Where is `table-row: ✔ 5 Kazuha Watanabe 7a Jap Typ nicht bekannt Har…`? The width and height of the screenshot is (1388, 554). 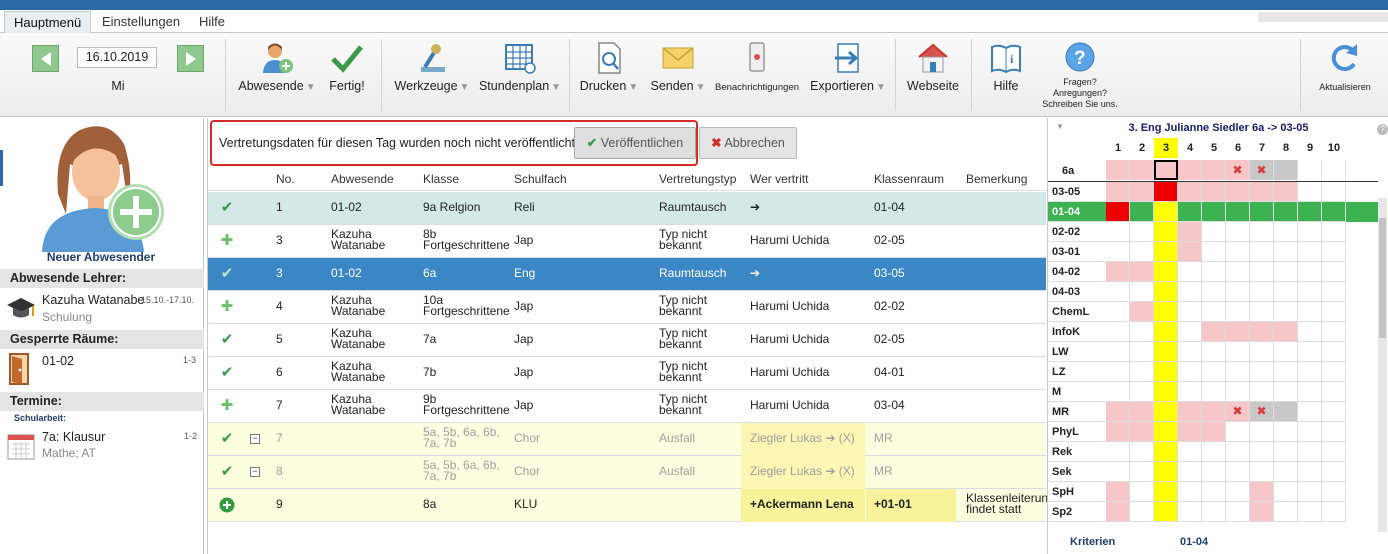
table-row: ✔ 5 Kazuha Watanabe 7a Jap Typ nicht bekannt Har… is located at coordinates (627, 340).